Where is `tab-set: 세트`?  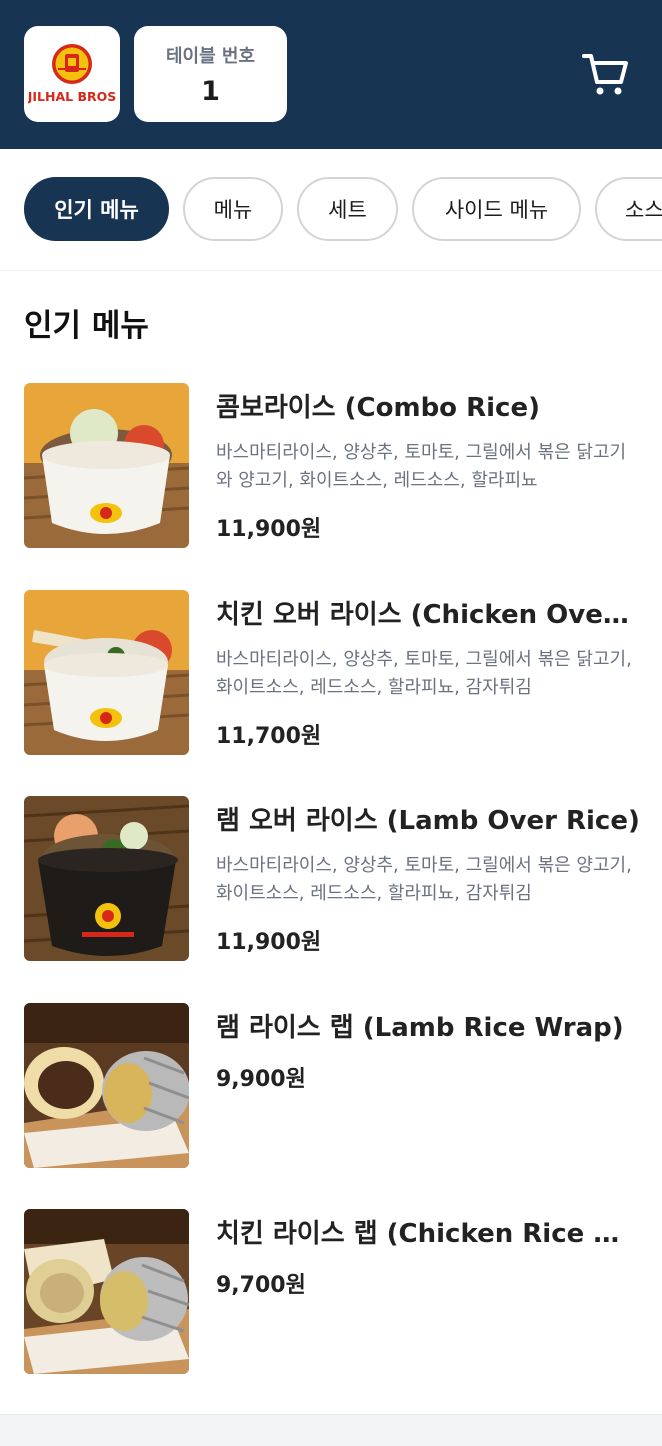 tab-set: 세트 is located at coordinates (347, 209).